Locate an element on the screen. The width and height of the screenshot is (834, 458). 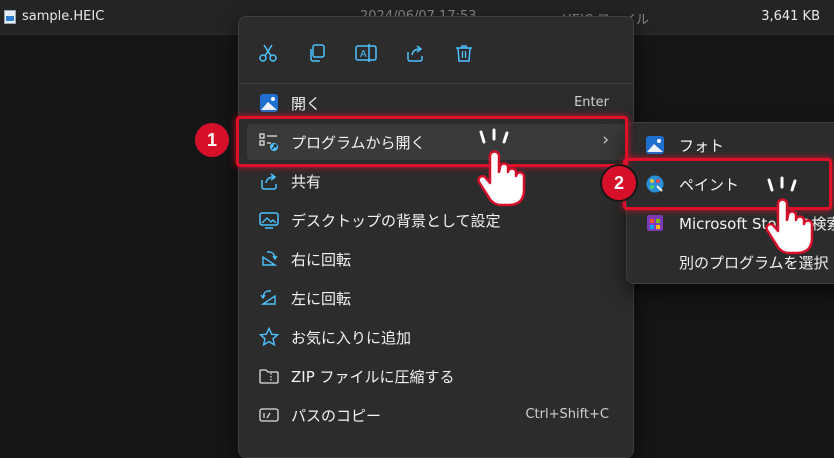
menu-item-share: 共有 is located at coordinates (436, 181).